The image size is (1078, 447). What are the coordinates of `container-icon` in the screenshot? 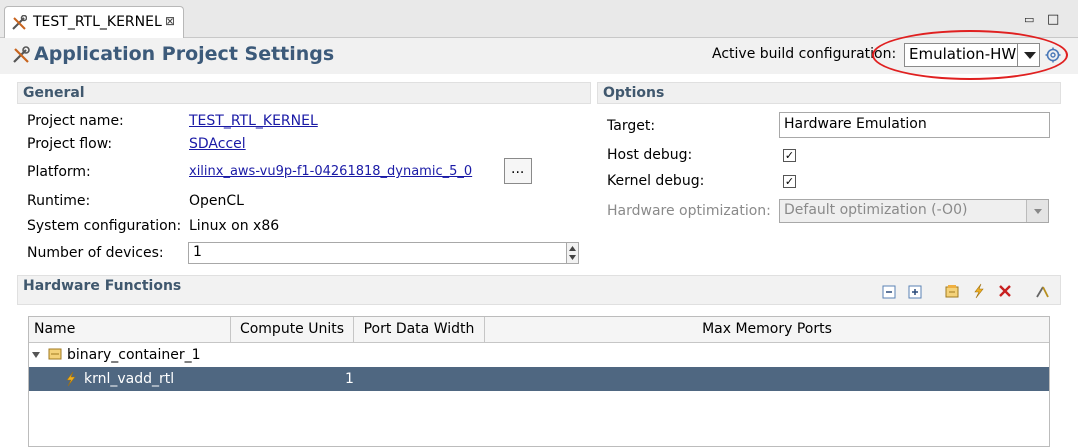 It's located at (55, 354).